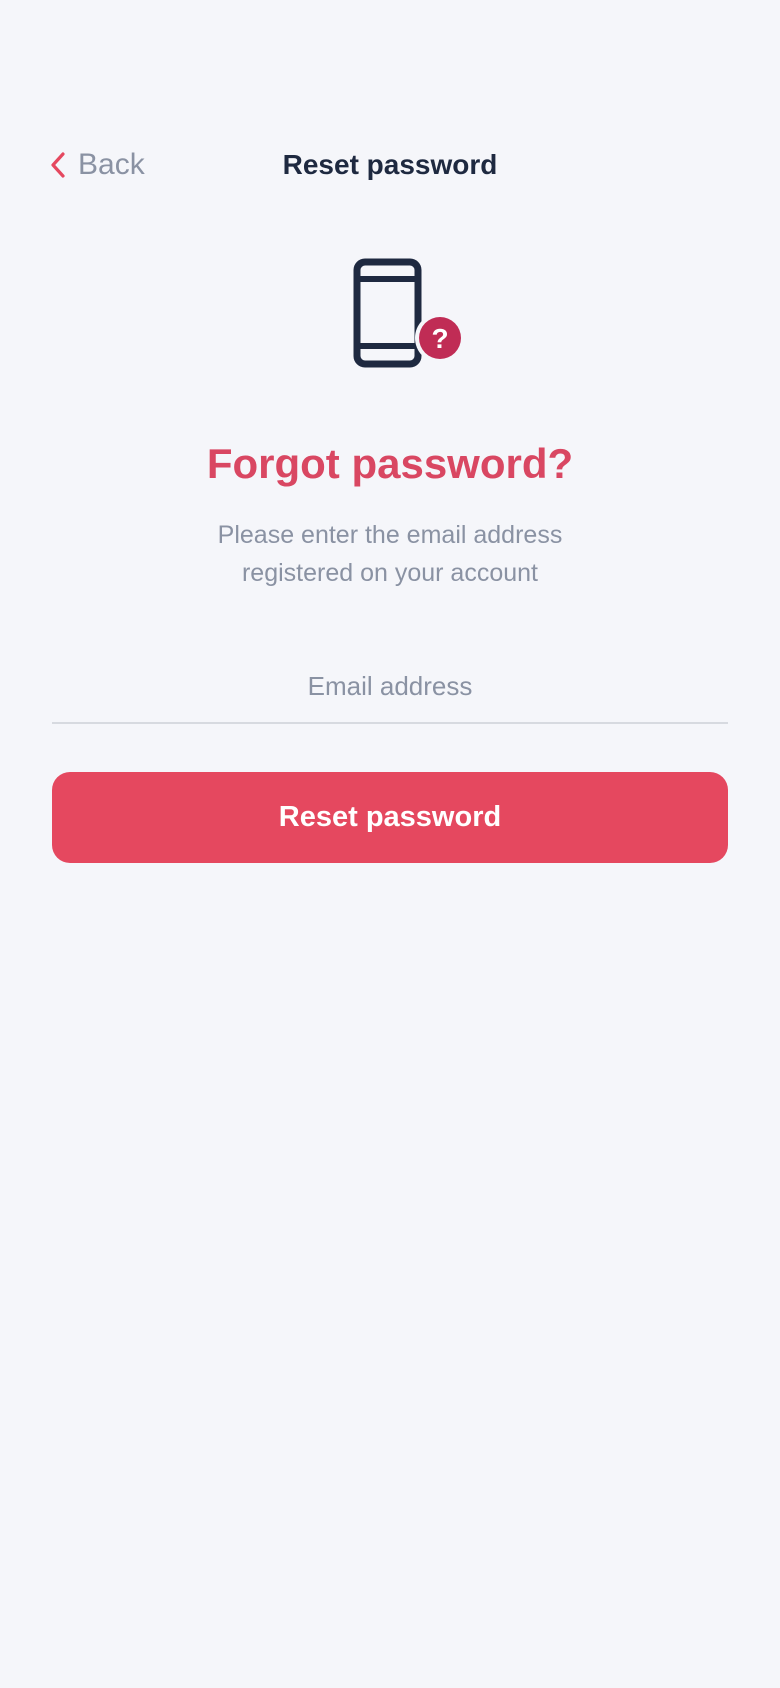 Image resolution: width=780 pixels, height=1688 pixels. I want to click on reset-password-button: Reset password, so click(390, 817).